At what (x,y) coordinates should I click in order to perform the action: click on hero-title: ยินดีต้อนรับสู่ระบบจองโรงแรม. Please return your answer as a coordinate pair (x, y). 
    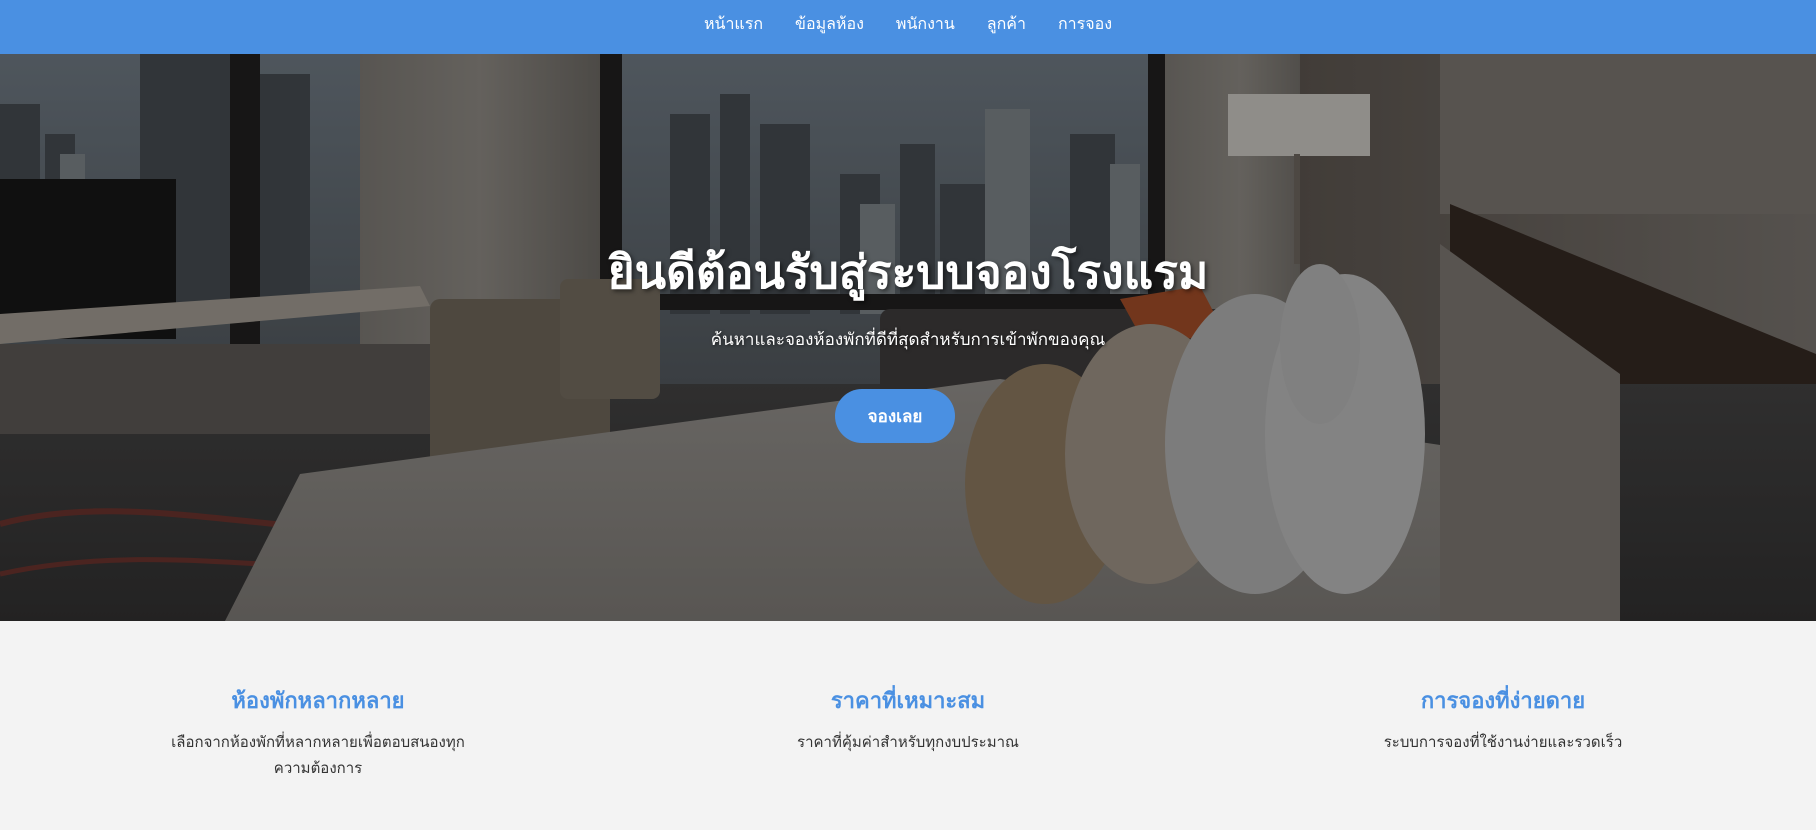
    Looking at the image, I should click on (908, 272).